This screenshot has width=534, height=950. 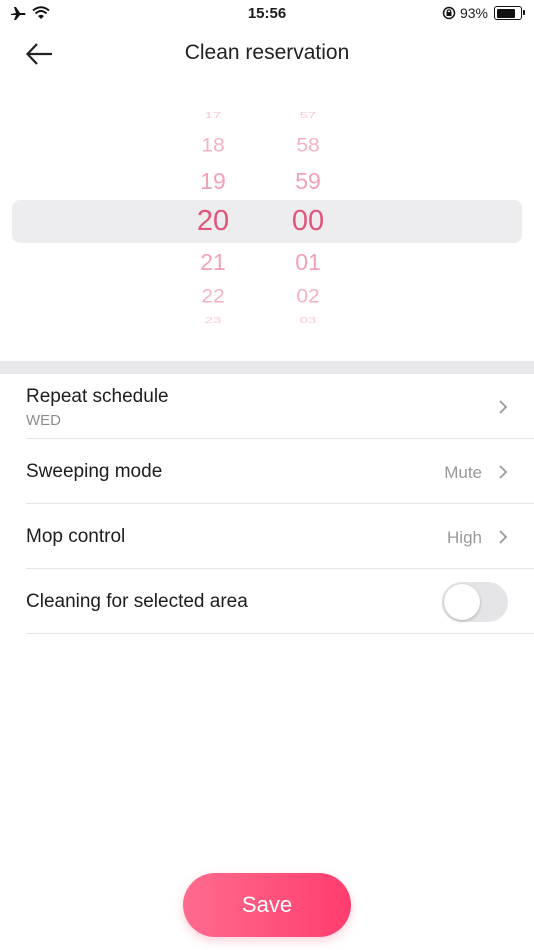 I want to click on toggle-knob, so click(x=462, y=602).